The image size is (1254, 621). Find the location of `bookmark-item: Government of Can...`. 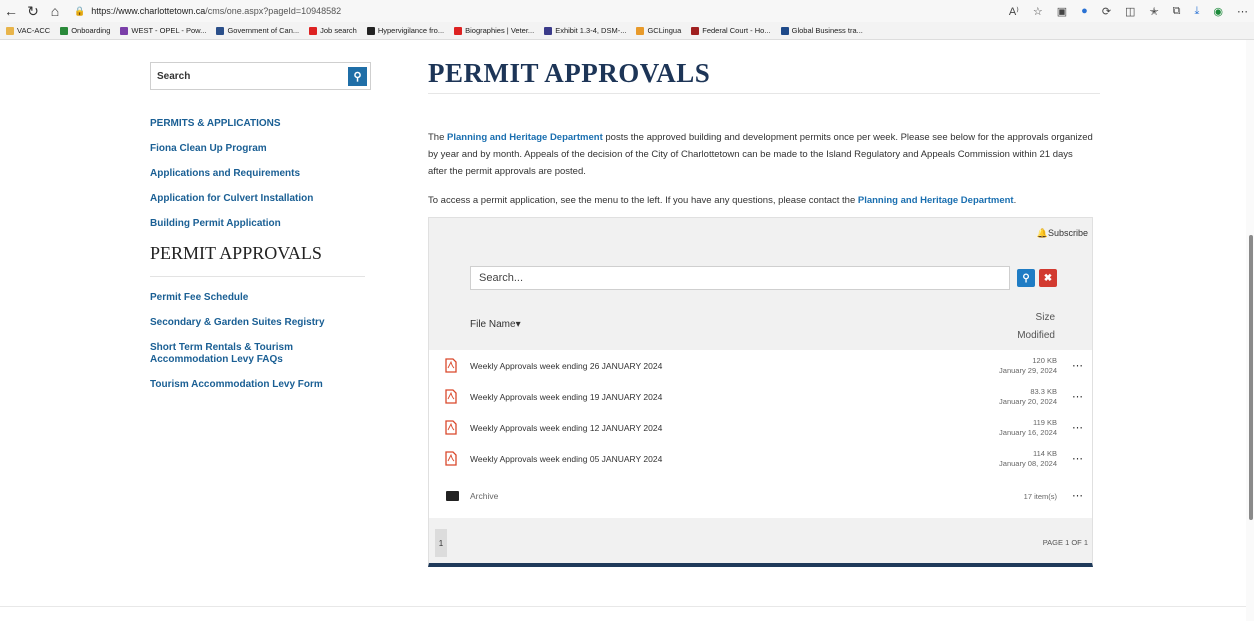

bookmark-item: Government of Can... is located at coordinates (257, 30).